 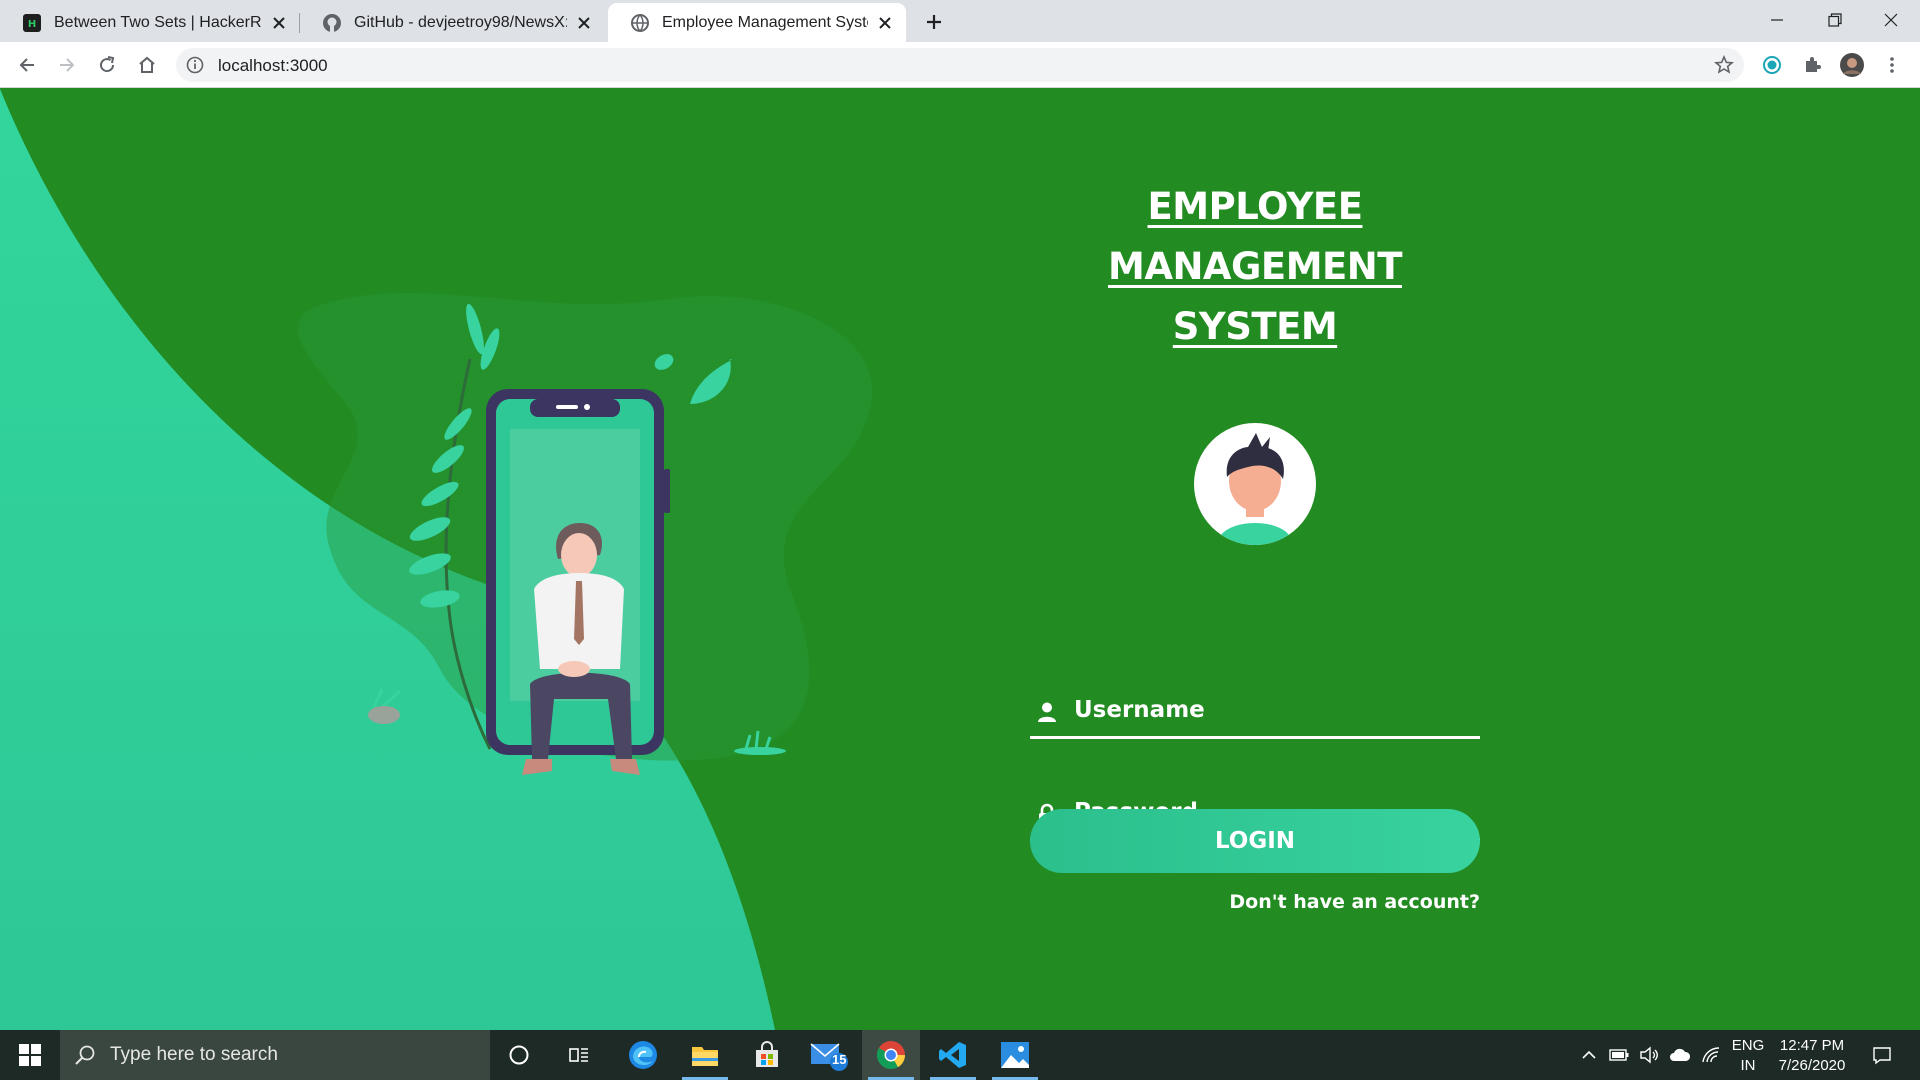 I want to click on hackerrank-icon: H, so click(x=32, y=22).